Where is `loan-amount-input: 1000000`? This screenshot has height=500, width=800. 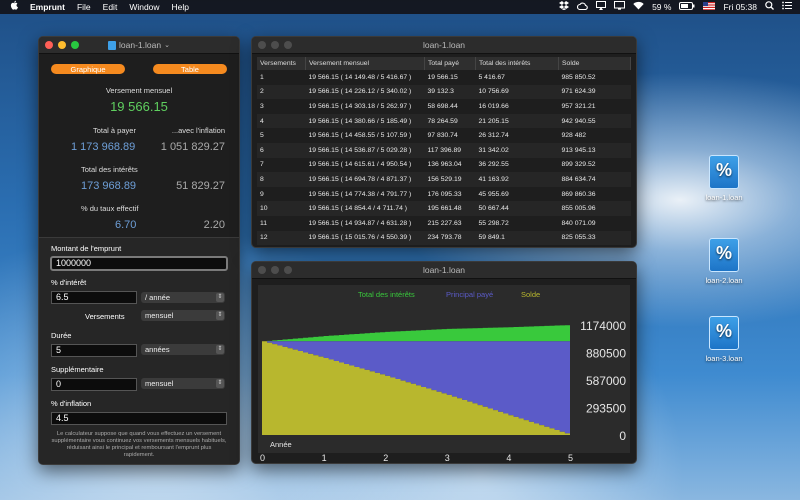
loan-amount-input: 1000000 is located at coordinates (139, 263).